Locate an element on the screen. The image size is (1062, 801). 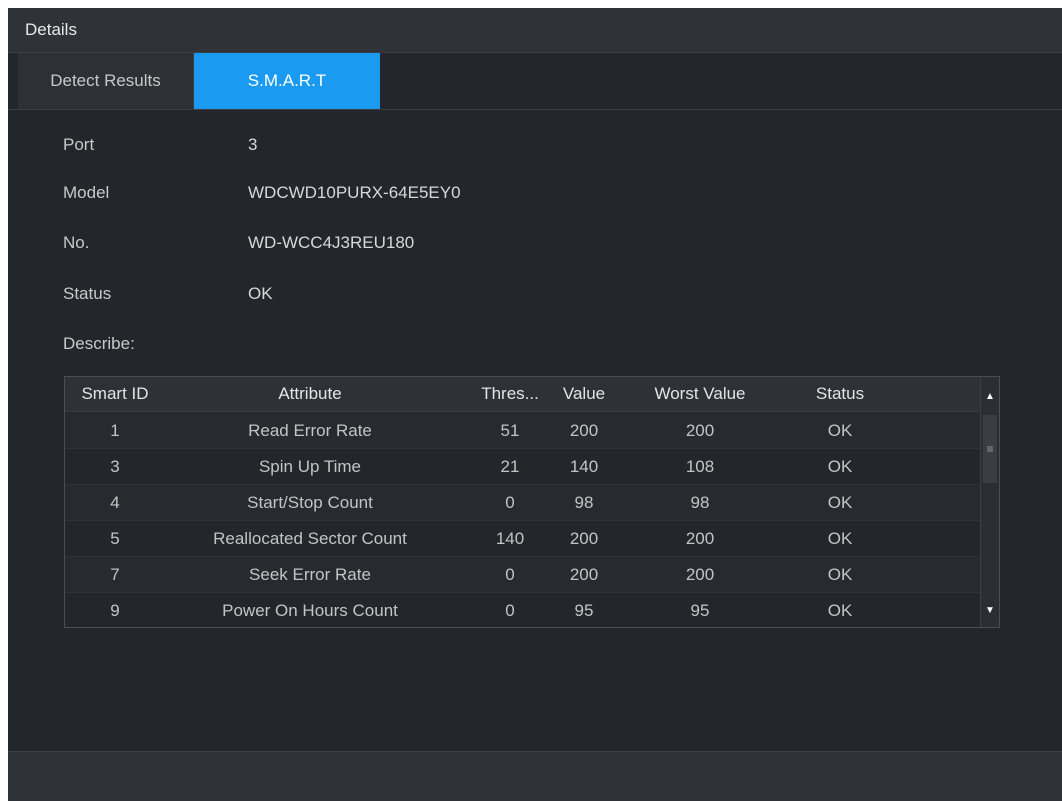
cell-attribute: Start/Stop Count is located at coordinates (310, 502).